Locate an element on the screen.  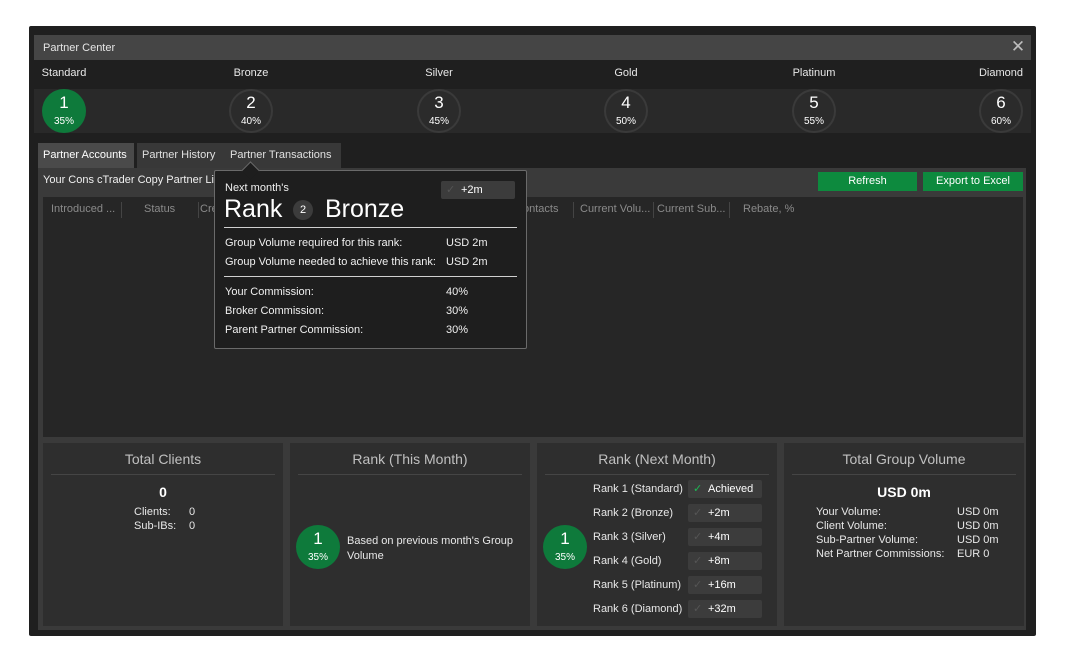
rank-status-pill: ✓ Achieved is located at coordinates (725, 489).